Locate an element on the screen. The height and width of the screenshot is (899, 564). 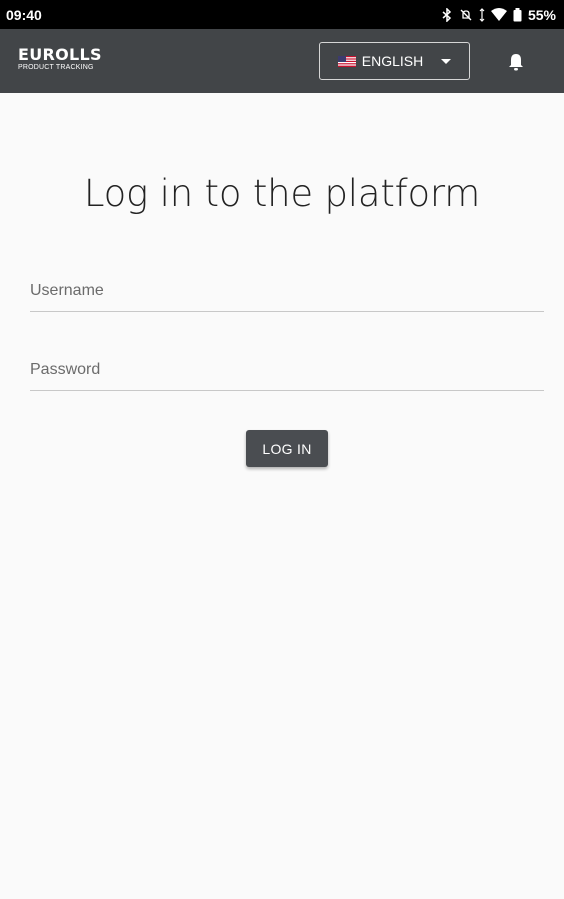
caret-down-icon is located at coordinates (446, 61).